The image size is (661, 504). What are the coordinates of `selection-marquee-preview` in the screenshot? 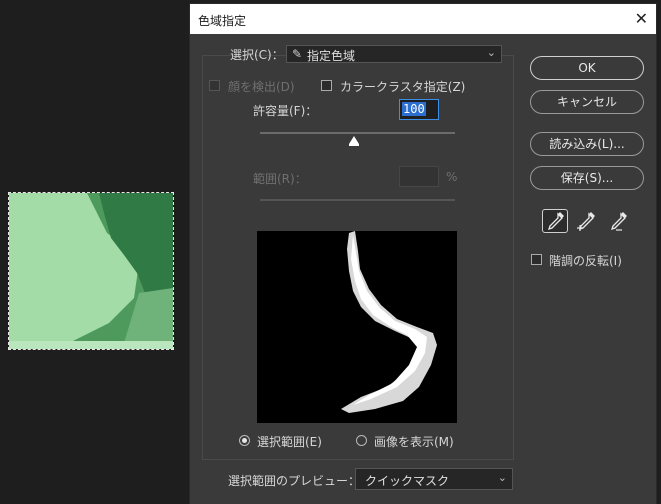 It's located at (91, 271).